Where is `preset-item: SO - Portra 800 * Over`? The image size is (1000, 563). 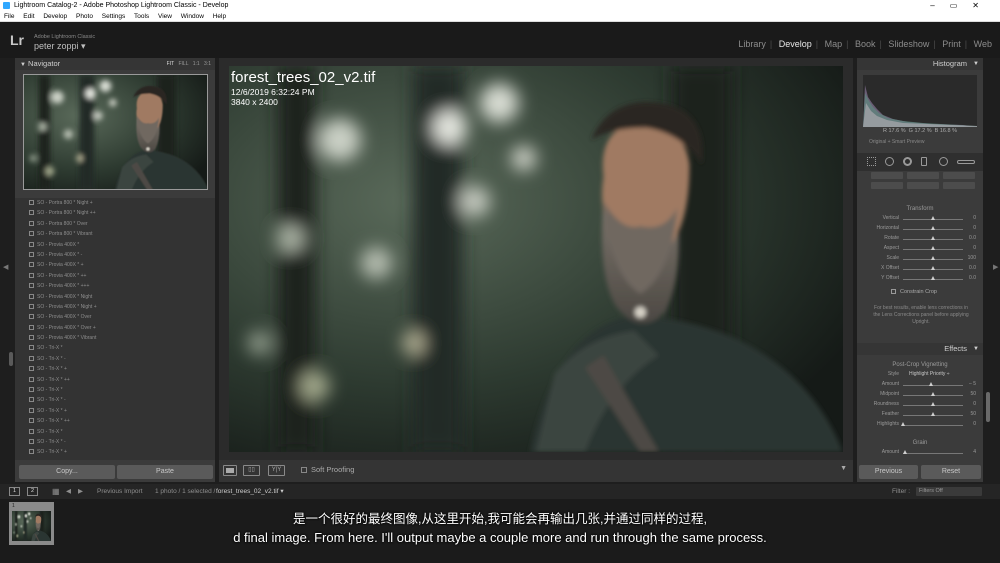 preset-item: SO - Portra 800 * Over is located at coordinates (115, 224).